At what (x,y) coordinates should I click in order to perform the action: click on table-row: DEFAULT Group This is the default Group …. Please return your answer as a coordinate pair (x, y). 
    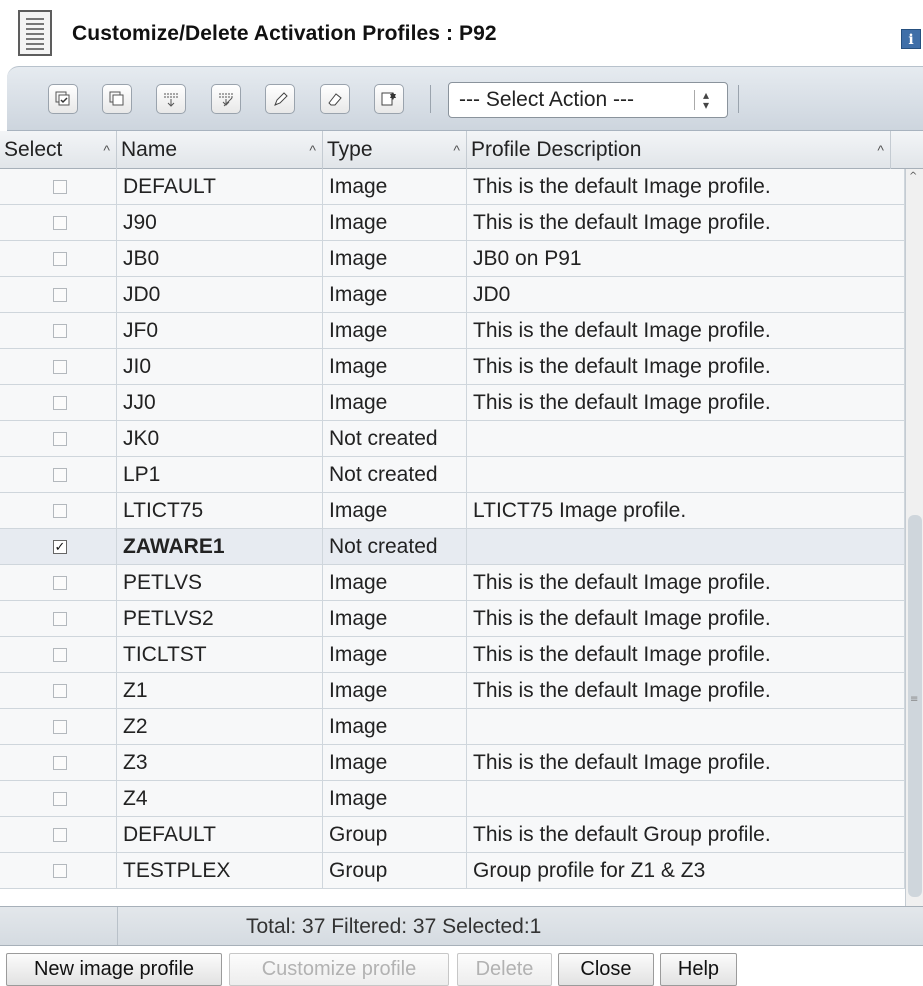
    Looking at the image, I should click on (452, 835).